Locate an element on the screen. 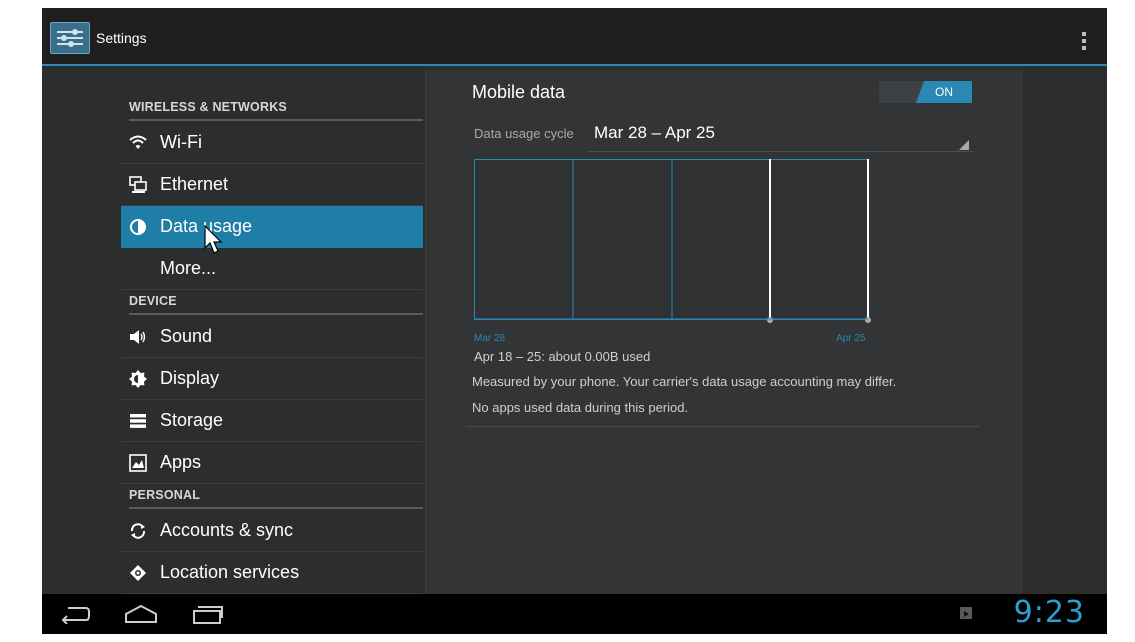  data-usage-cycle-dropdown: Mar 28 – Apr 25 is located at coordinates (780, 136).